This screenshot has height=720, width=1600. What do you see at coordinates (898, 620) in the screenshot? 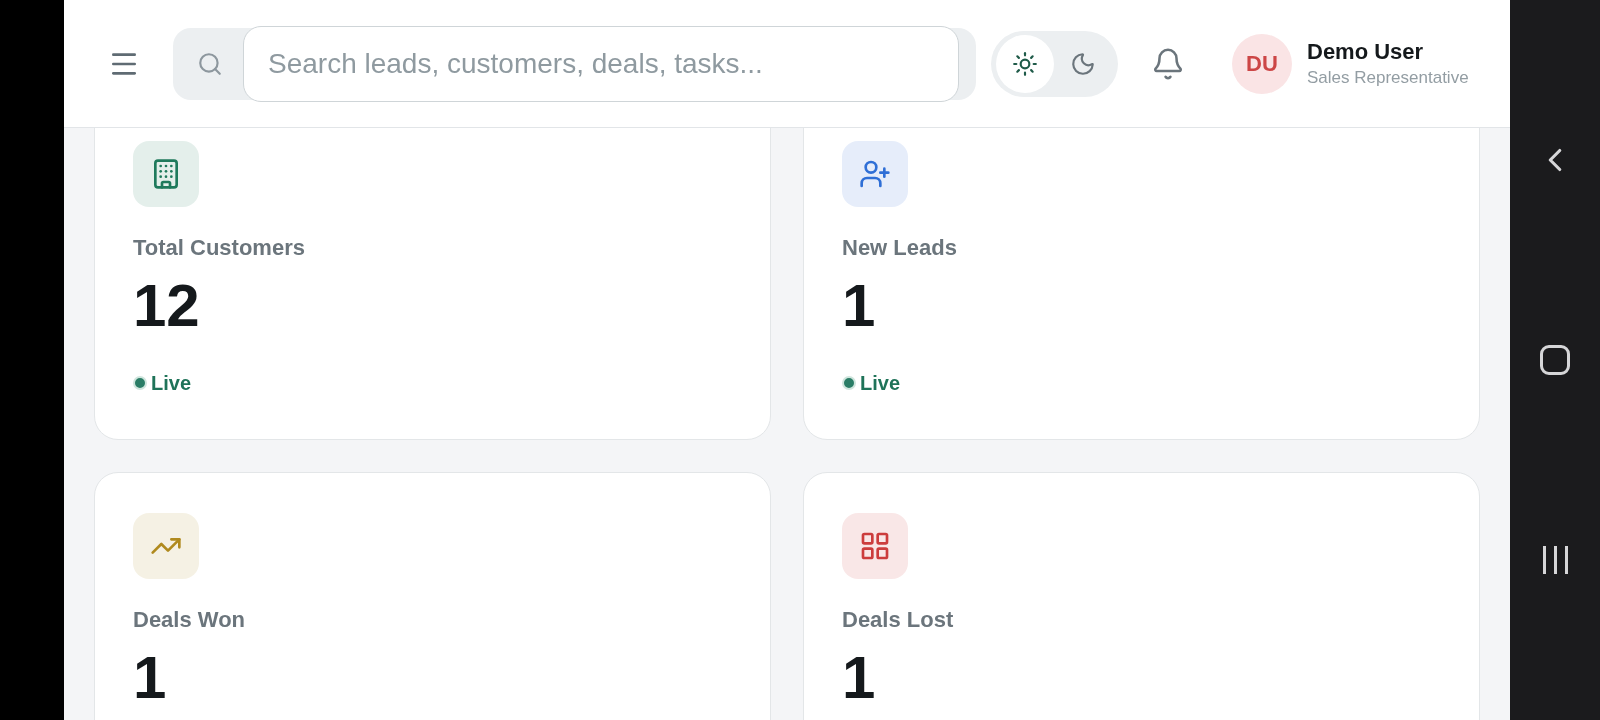
I see `card-title: Deals Lost` at bounding box center [898, 620].